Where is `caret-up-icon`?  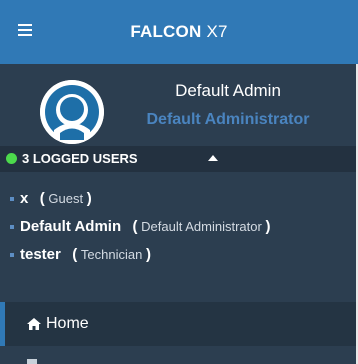 caret-up-icon is located at coordinates (213, 158).